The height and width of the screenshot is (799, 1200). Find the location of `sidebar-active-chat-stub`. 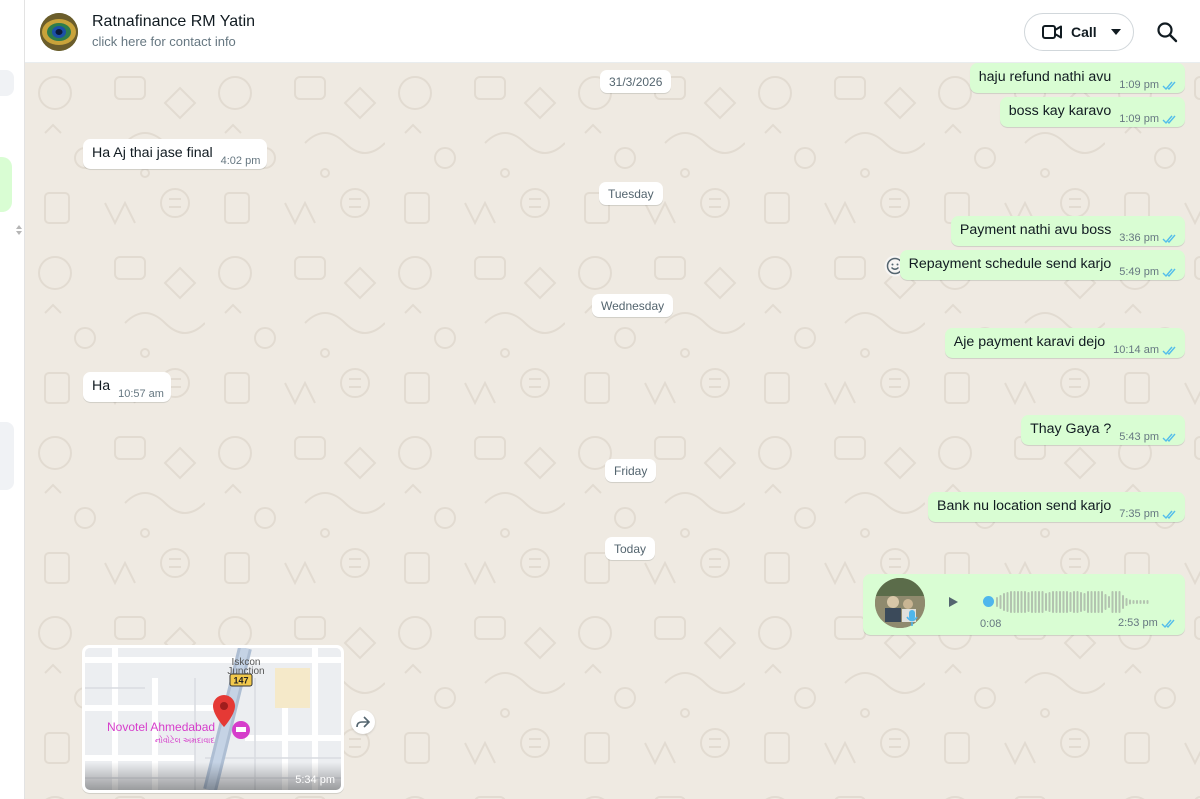

sidebar-active-chat-stub is located at coordinates (6, 184).